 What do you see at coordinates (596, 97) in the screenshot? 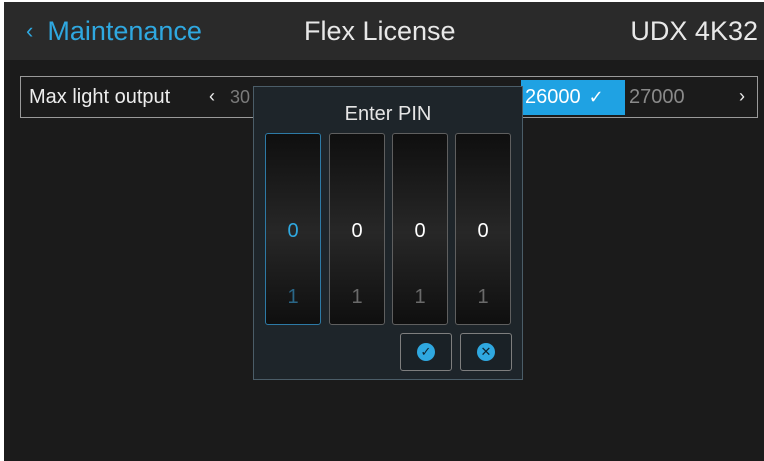
I see `check-icon: ✓` at bounding box center [596, 97].